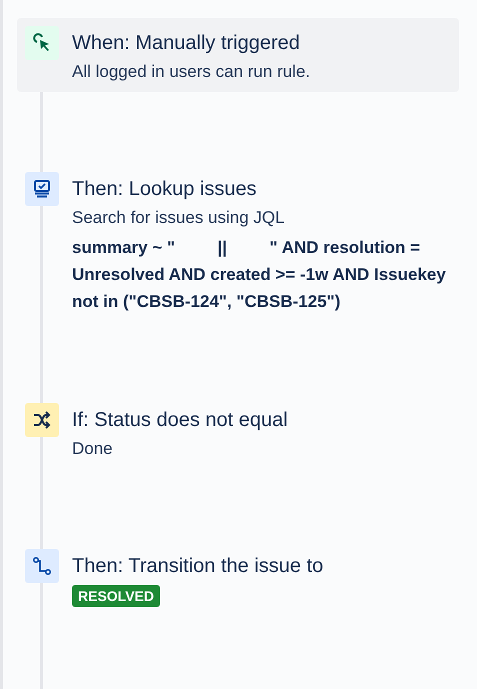  Describe the element at coordinates (42, 189) in the screenshot. I see `monitor-check-icon` at that location.